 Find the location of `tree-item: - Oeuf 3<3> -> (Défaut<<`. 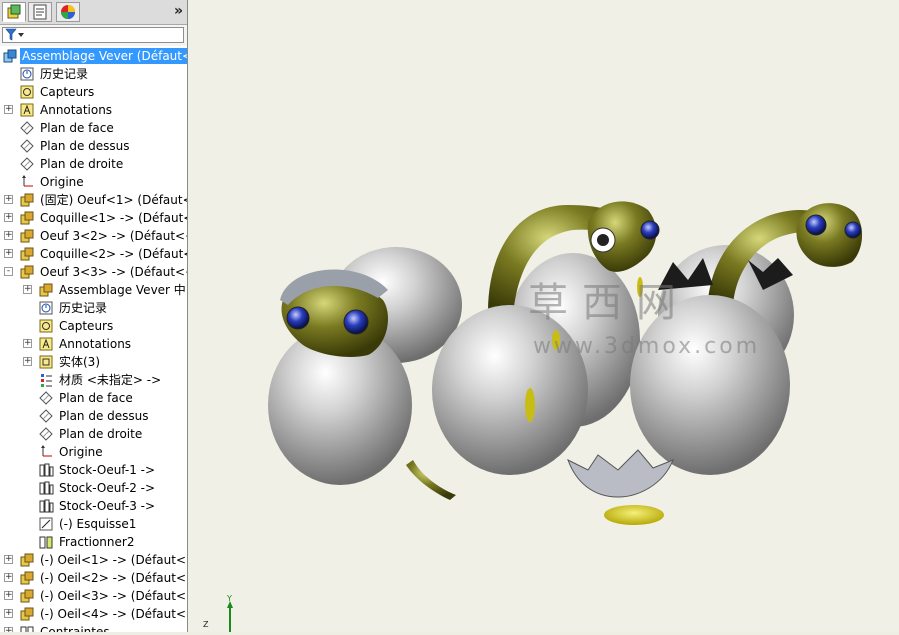

tree-item: - Oeuf 3<3> -> (Défaut<< is located at coordinates (93, 272).